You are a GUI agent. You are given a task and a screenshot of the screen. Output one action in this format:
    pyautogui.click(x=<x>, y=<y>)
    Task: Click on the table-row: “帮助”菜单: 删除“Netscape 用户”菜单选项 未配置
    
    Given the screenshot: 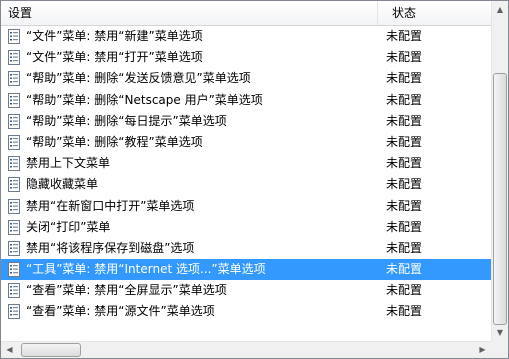 What is the action you would take?
    pyautogui.click(x=246, y=100)
    